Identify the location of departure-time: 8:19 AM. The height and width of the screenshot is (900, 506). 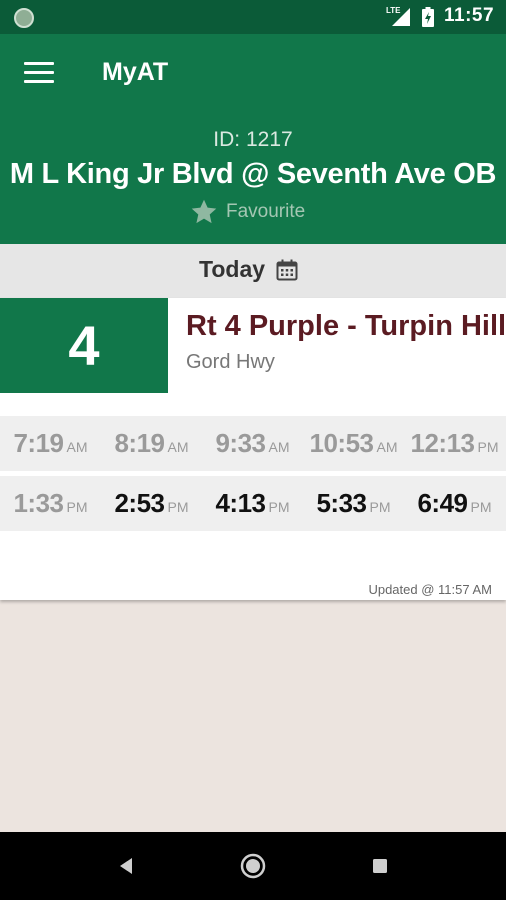
(151, 443).